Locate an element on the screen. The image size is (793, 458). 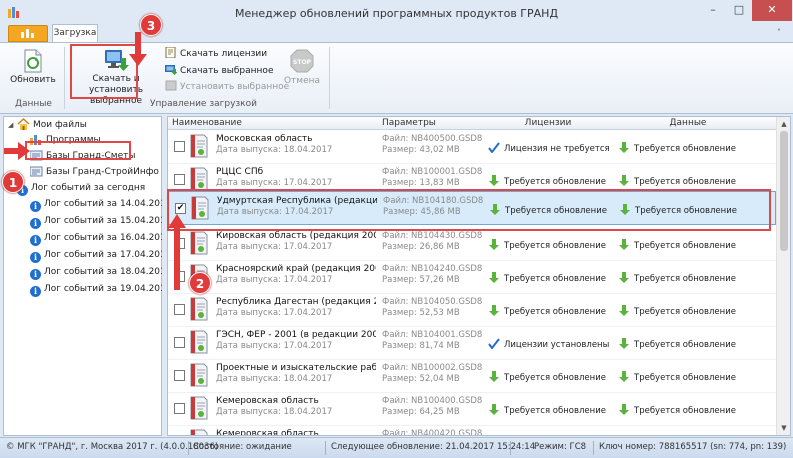
row-date: Дата выпуска: 18.04.2017 is located at coordinates (274, 412).